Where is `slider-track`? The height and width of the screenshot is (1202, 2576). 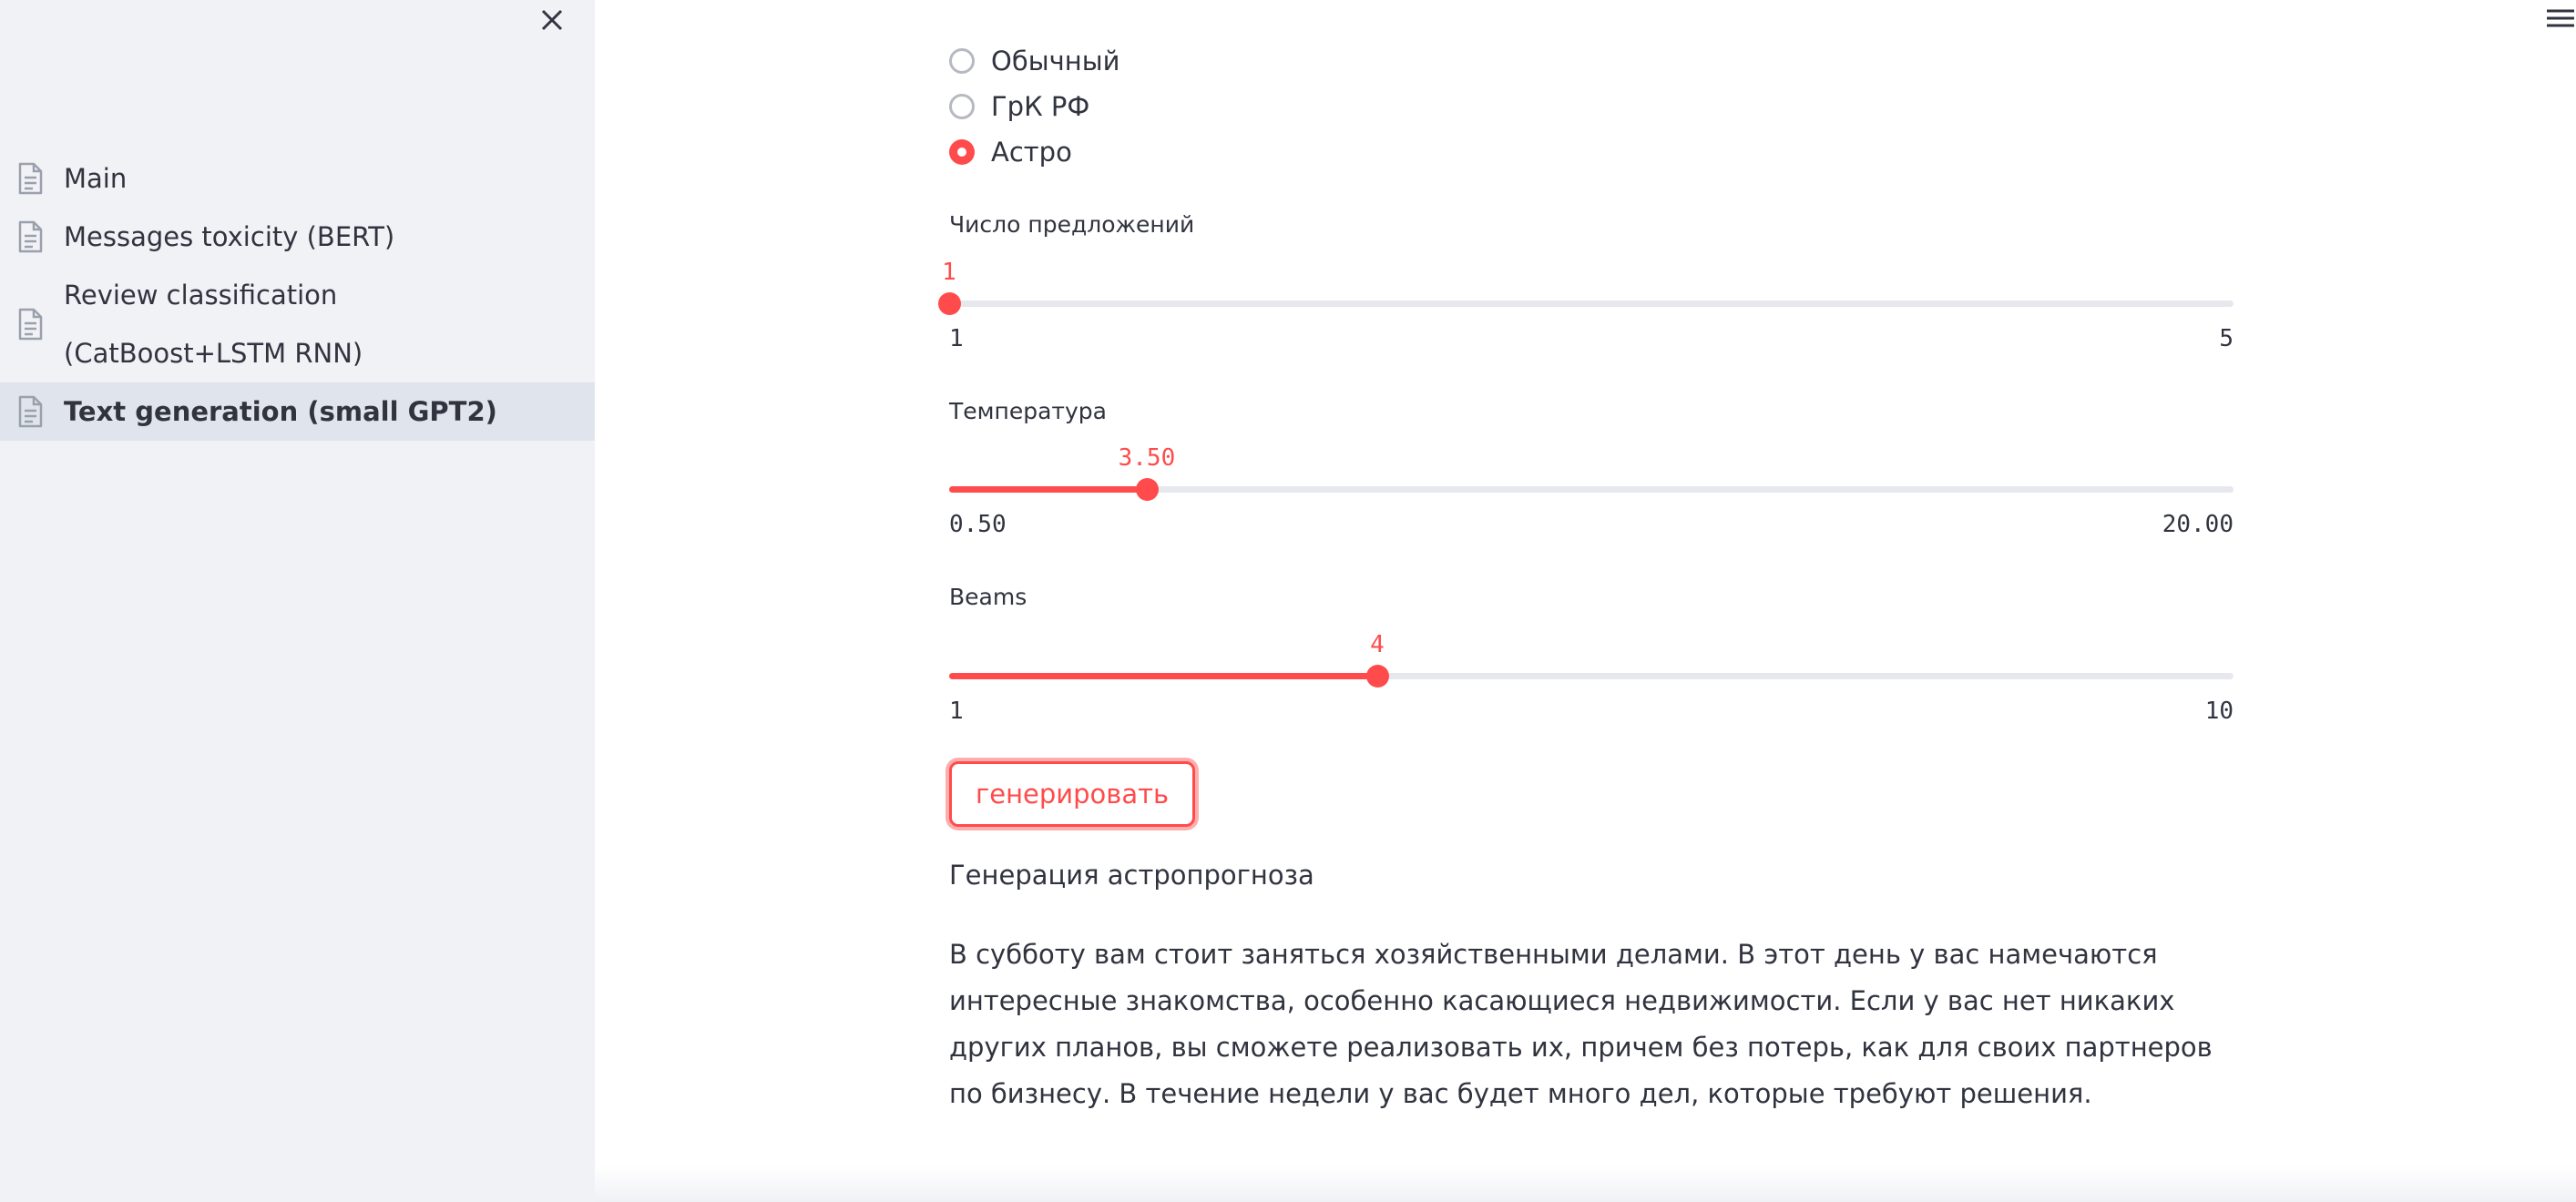
slider-track is located at coordinates (1591, 303).